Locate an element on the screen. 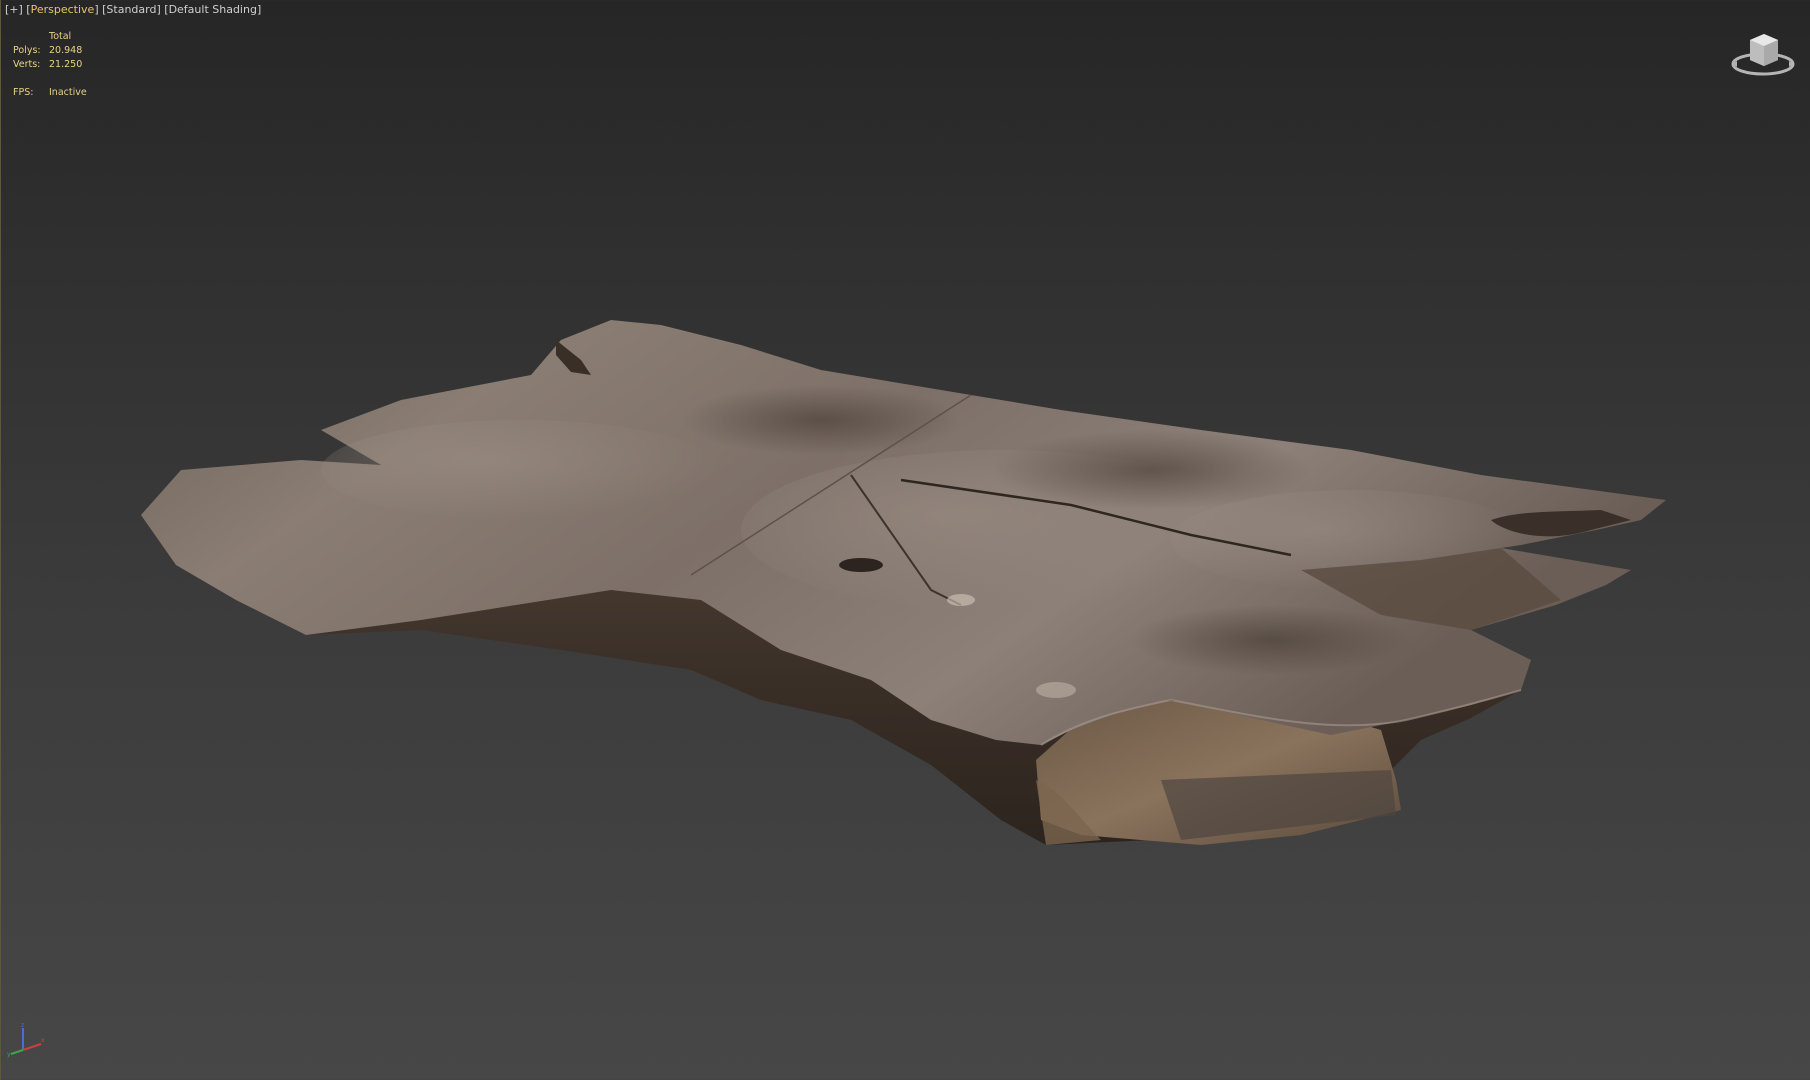 This screenshot has height=1080, width=1810. svg-text: y is located at coordinates (9, 1054).